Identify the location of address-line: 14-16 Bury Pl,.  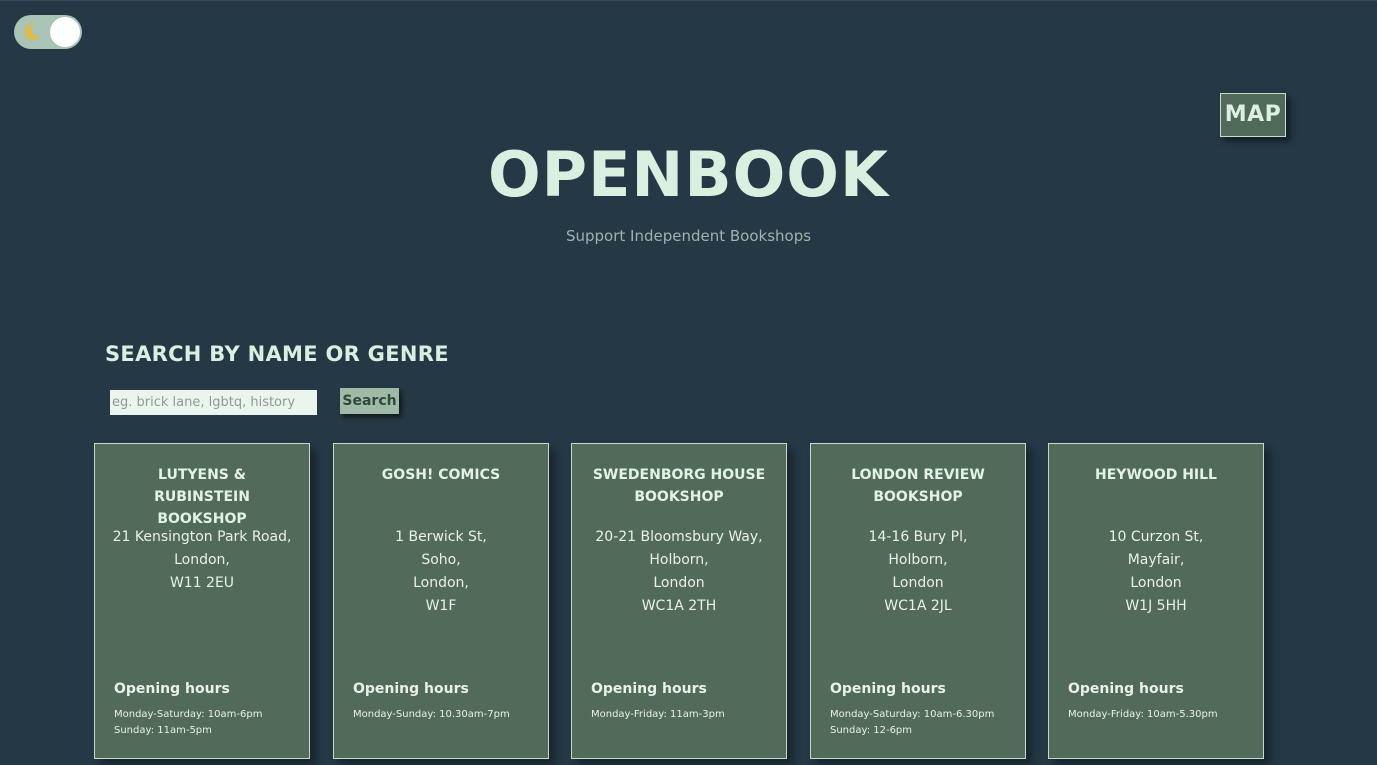
(918, 537).